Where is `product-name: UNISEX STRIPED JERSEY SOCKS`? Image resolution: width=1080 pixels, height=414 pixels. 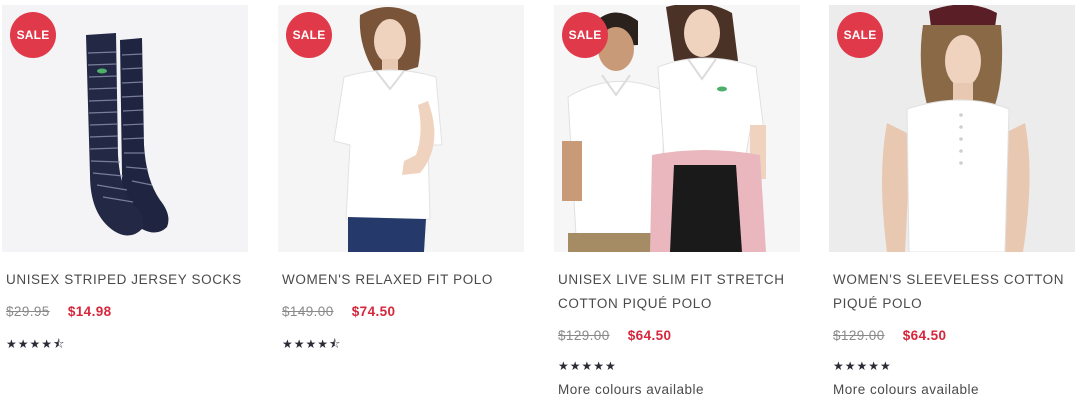 product-name: UNISEX STRIPED JERSEY SOCKS is located at coordinates (126, 280).